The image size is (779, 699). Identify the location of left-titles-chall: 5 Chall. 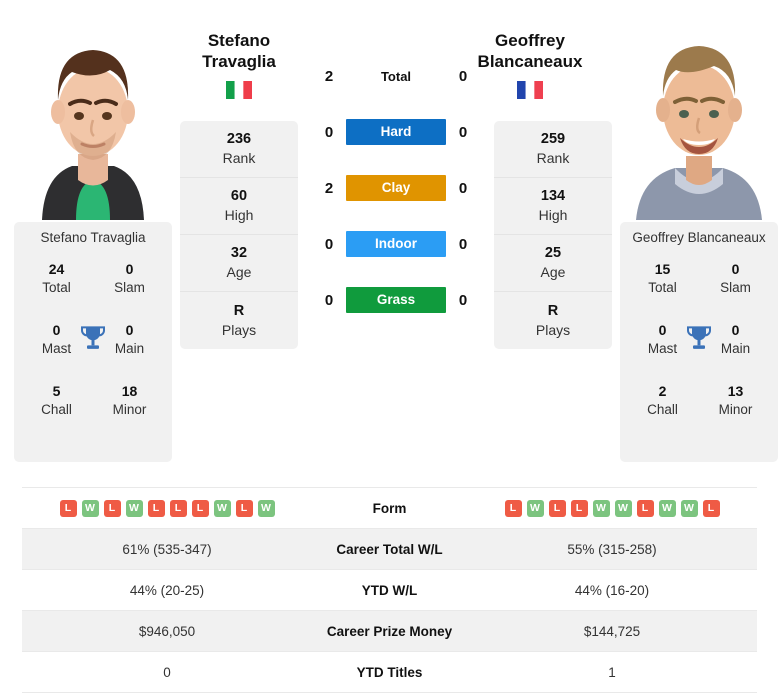
(56, 400).